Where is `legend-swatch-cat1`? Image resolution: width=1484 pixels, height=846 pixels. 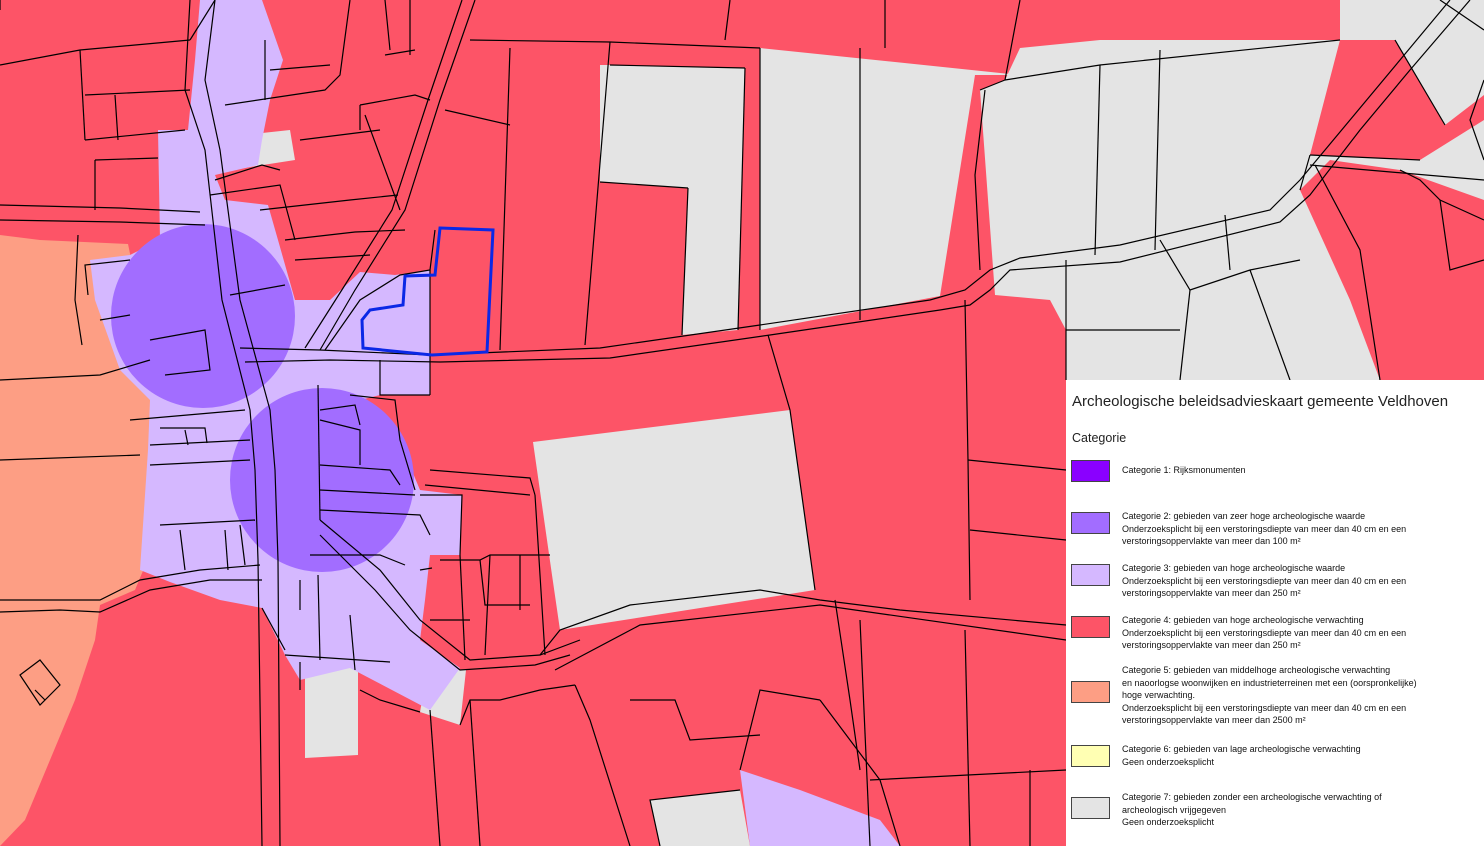 legend-swatch-cat1 is located at coordinates (1090, 471).